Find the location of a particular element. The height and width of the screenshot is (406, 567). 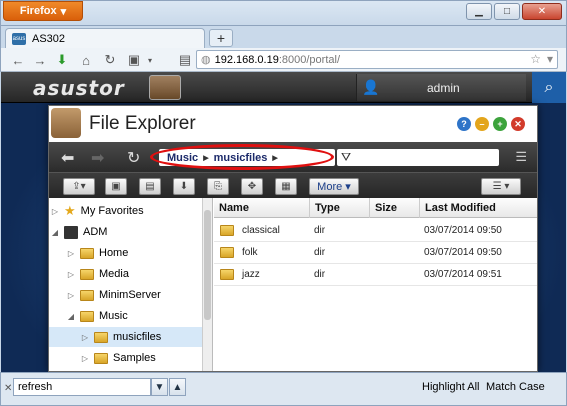

adm-topbar: asustor 👤 admin ⌕ is located at coordinates (283, 87).